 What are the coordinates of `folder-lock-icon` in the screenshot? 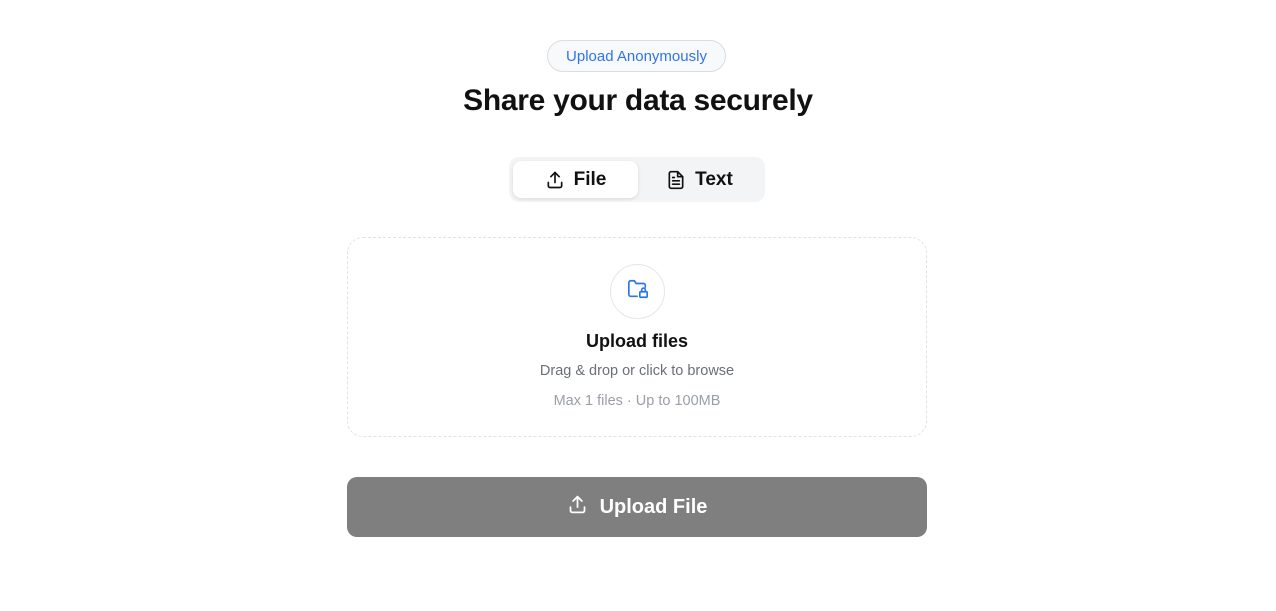 It's located at (638, 291).